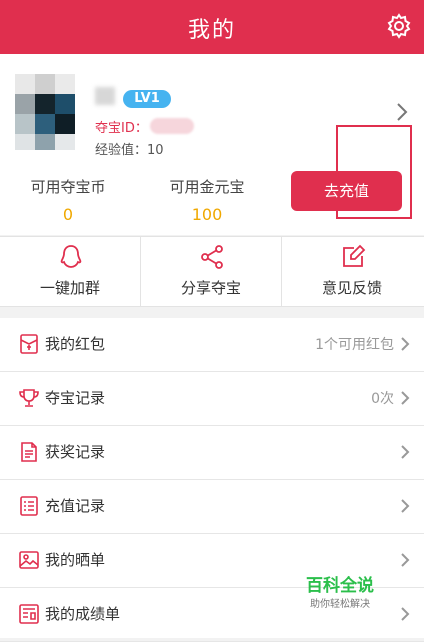  I want to click on coins-stat: 可用夺宝币 0, so click(68, 200).